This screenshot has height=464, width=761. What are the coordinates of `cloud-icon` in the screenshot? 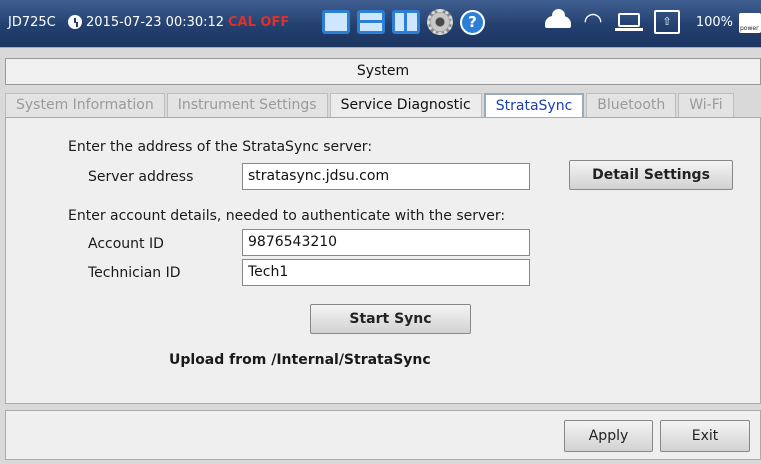 It's located at (558, 18).